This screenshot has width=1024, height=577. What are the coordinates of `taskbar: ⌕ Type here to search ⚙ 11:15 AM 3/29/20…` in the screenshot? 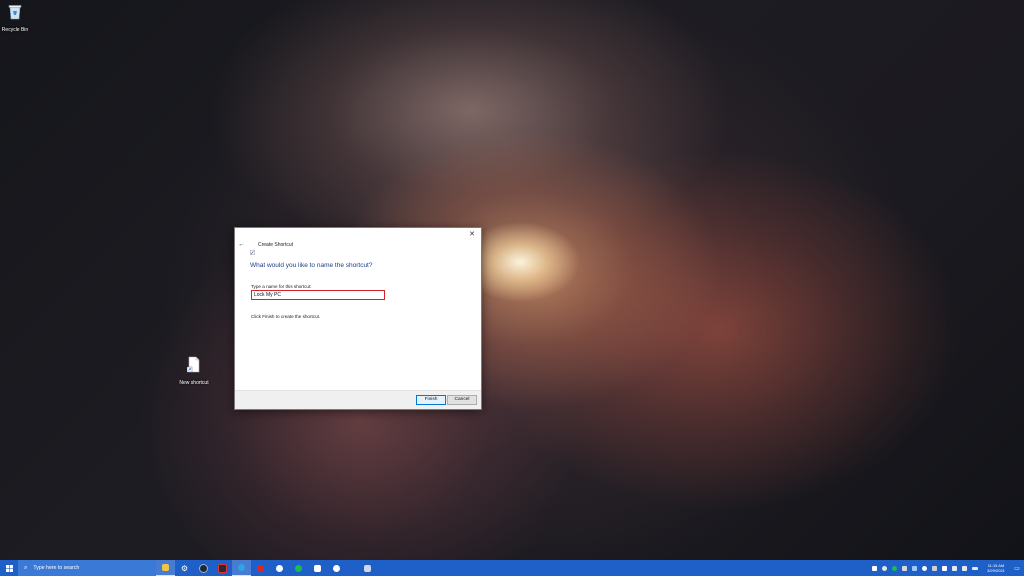 It's located at (512, 568).